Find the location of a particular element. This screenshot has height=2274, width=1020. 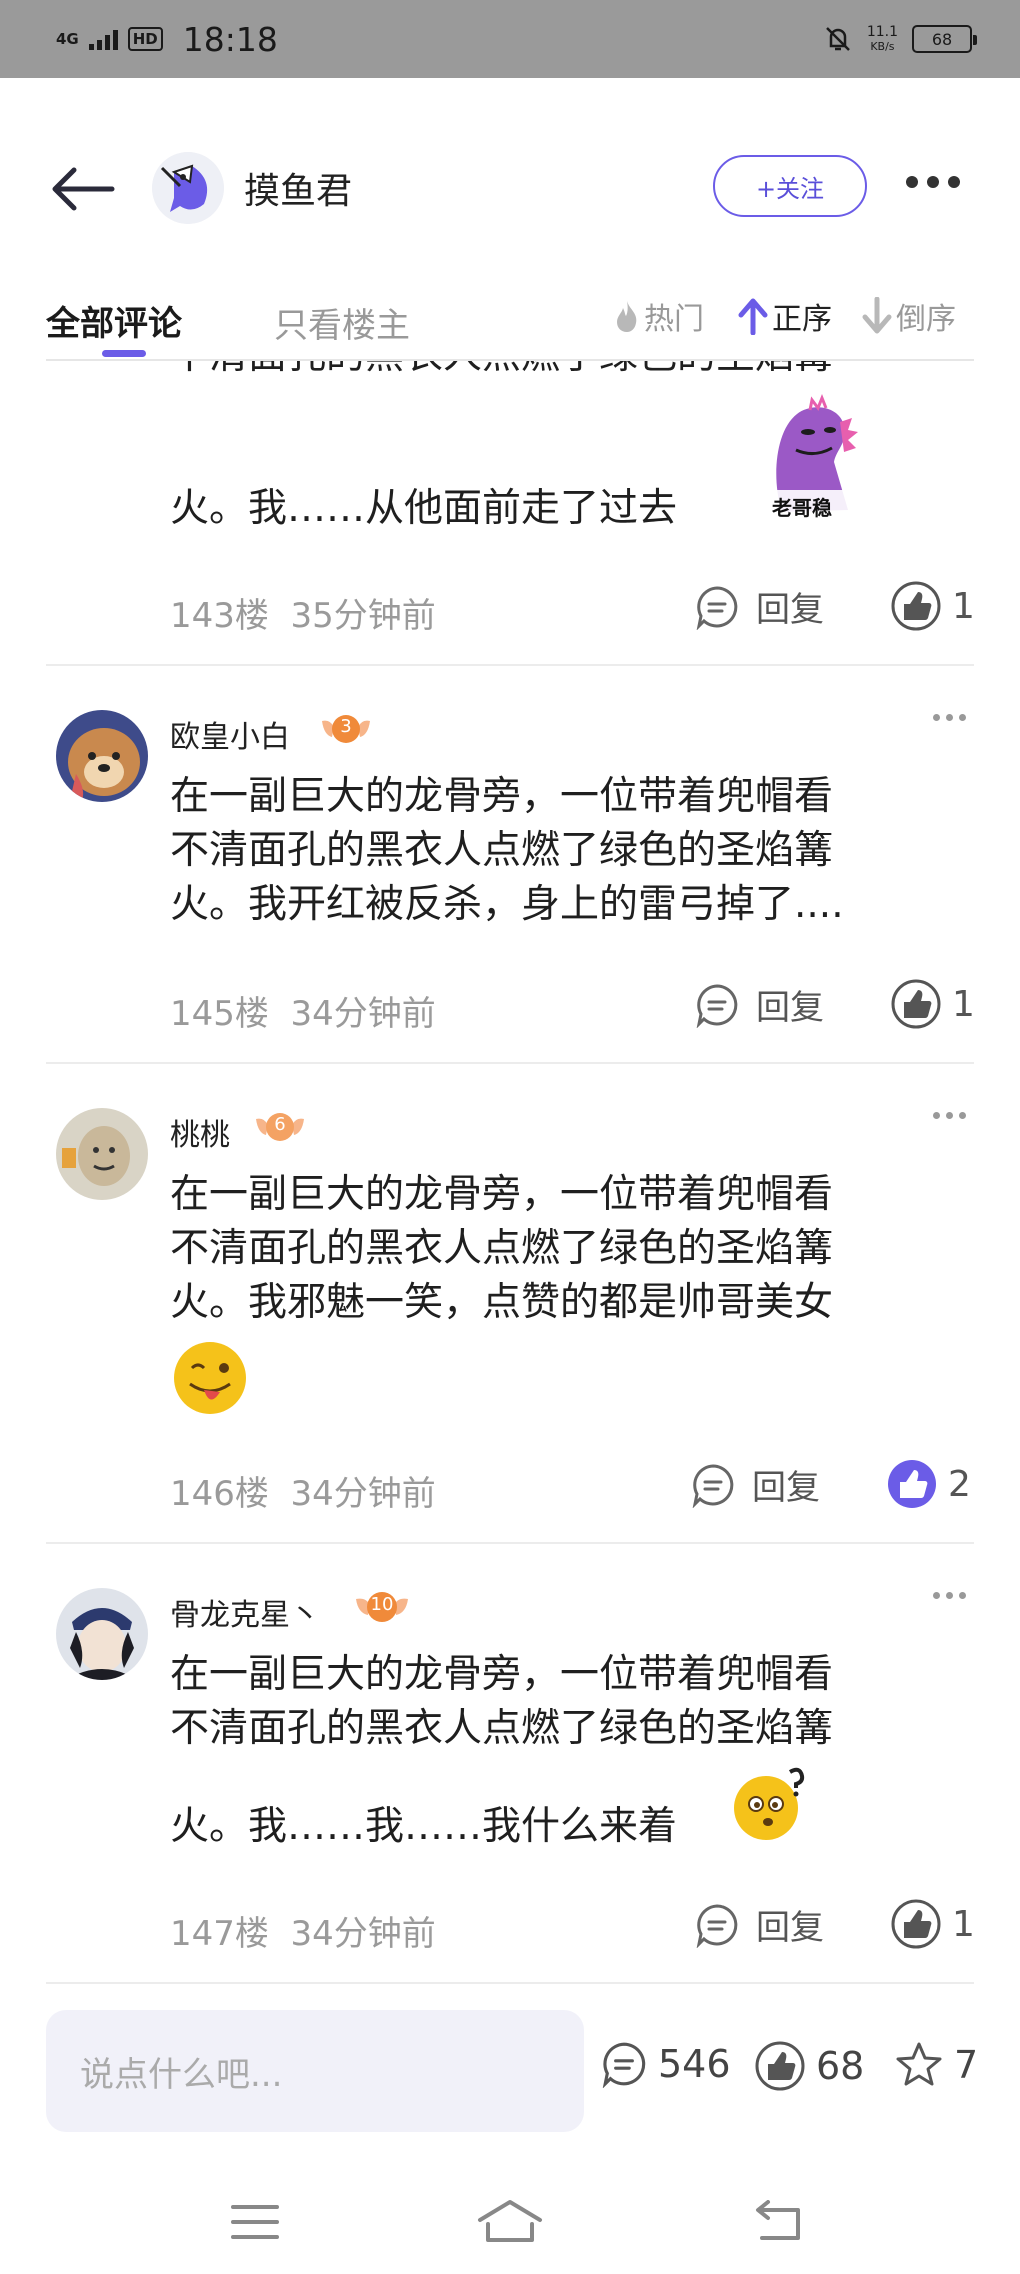

comment-meta: 147楼 34分钟前 is located at coordinates (303, 1930).